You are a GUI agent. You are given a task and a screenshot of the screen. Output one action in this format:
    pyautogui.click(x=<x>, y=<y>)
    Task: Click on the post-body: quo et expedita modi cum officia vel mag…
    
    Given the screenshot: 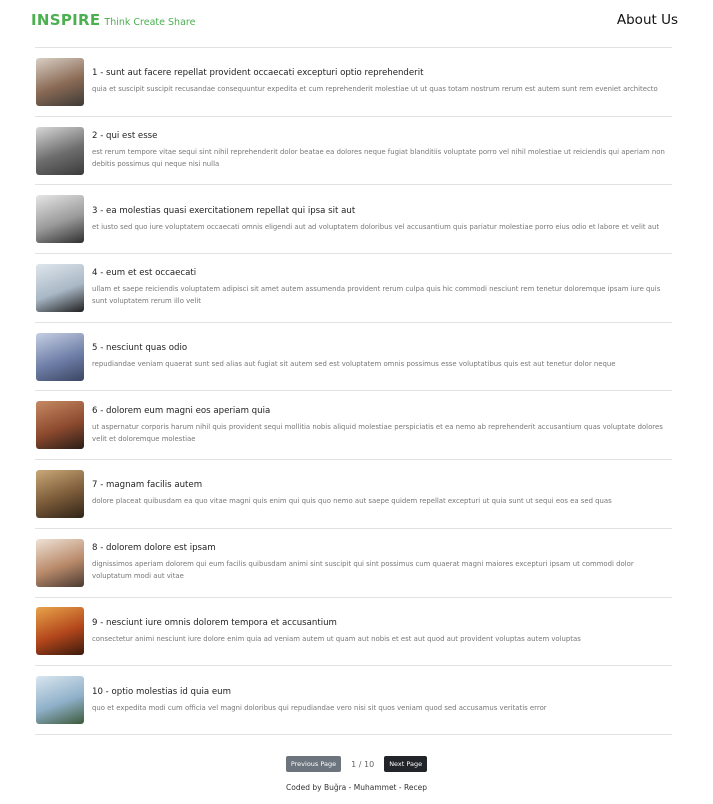 What is the action you would take?
    pyautogui.click(x=319, y=707)
    